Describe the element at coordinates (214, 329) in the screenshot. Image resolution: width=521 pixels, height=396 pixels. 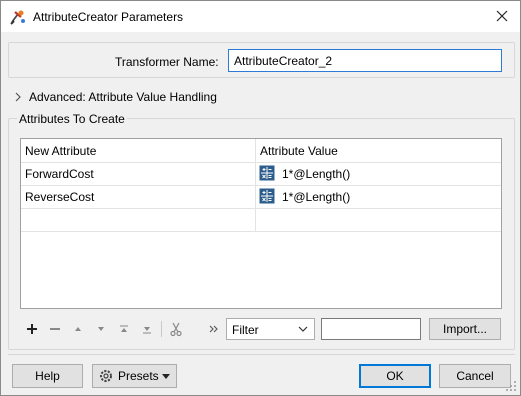
I see `more-icon` at that location.